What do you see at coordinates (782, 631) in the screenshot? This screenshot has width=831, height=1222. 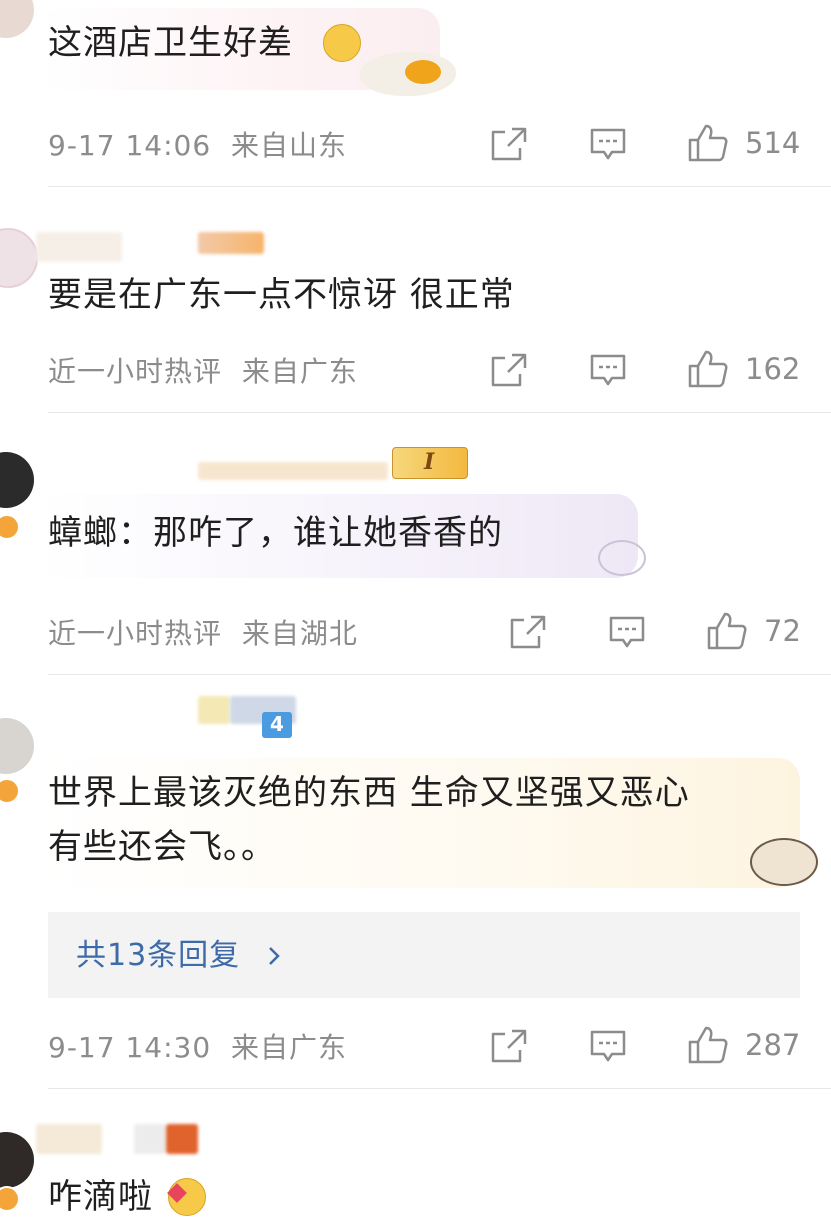 I see `like-count: 72` at bounding box center [782, 631].